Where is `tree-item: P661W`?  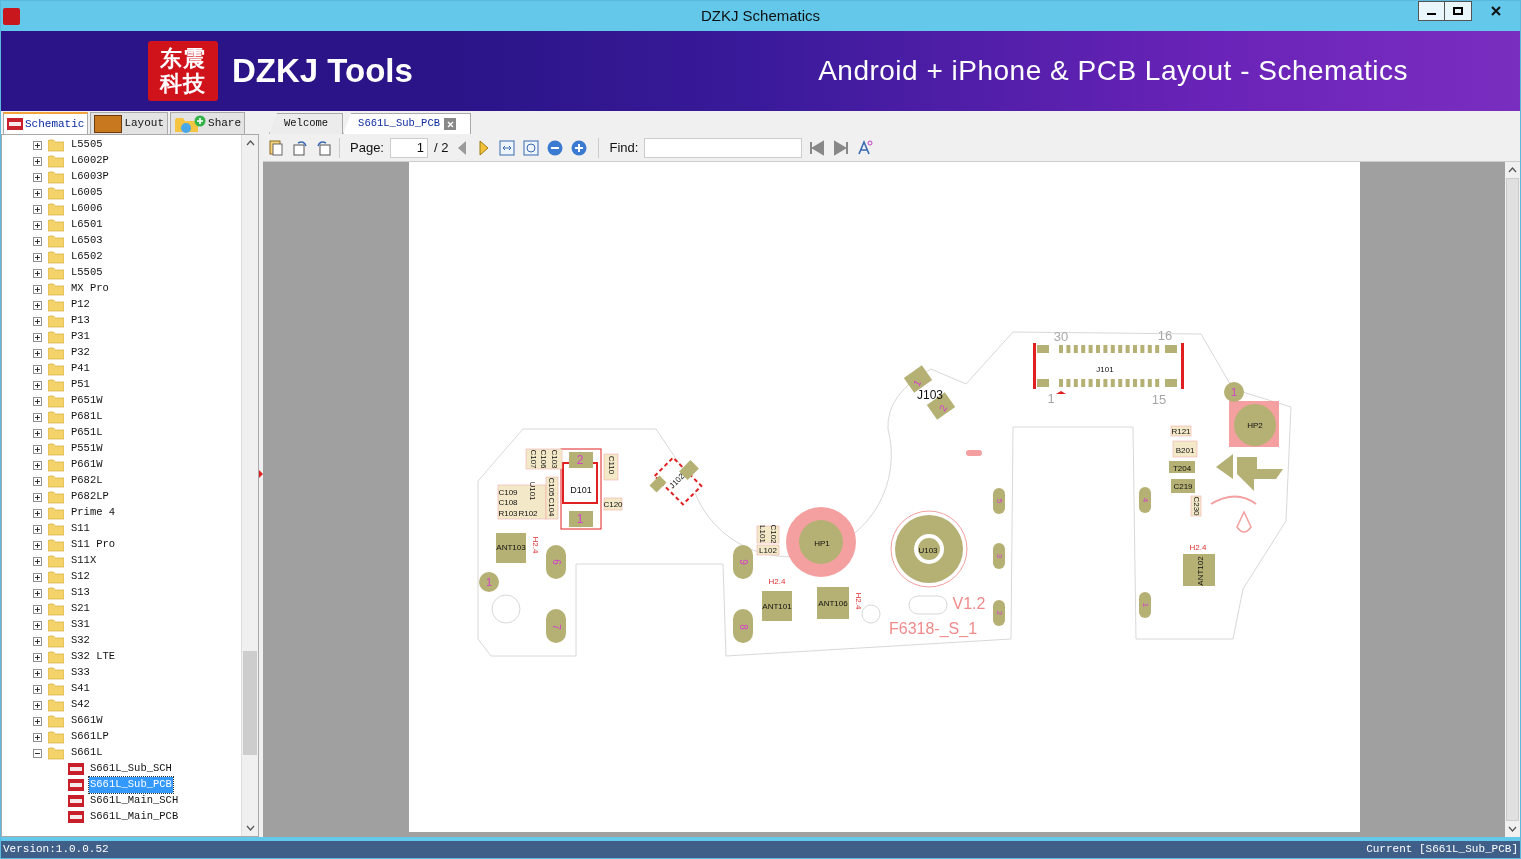
tree-item: P661W is located at coordinates (87, 465).